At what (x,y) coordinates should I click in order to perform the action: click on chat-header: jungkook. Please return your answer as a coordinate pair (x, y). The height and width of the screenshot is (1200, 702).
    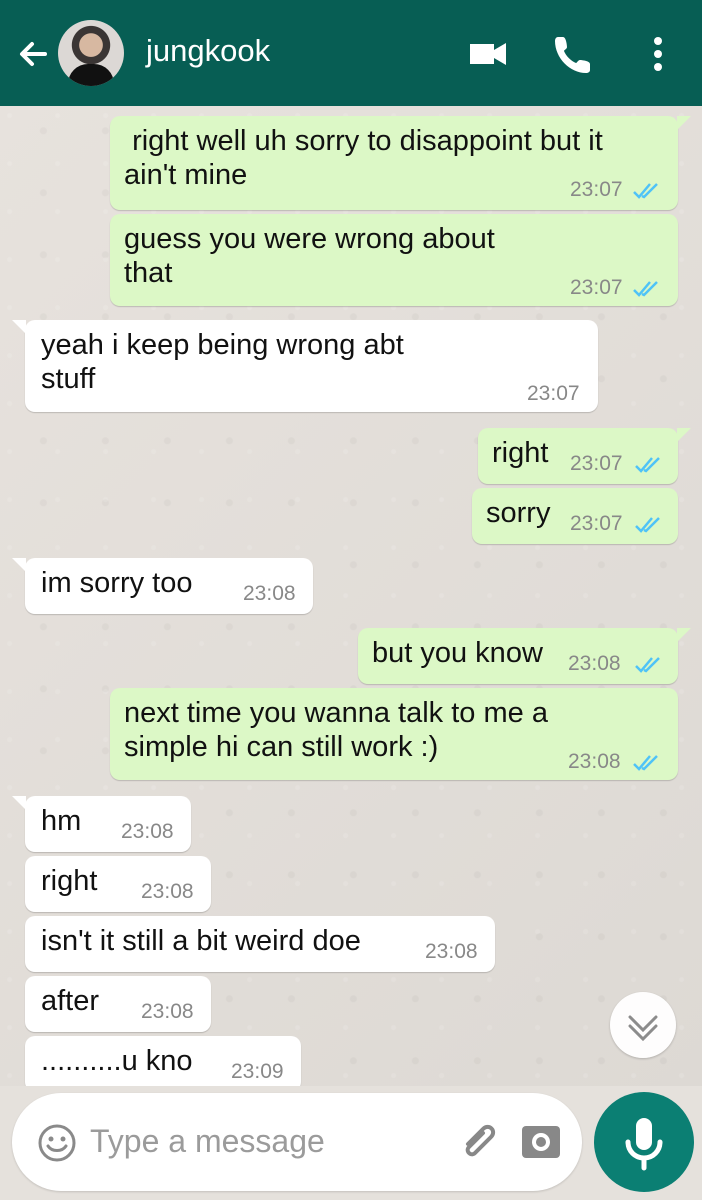
    Looking at the image, I should click on (351, 53).